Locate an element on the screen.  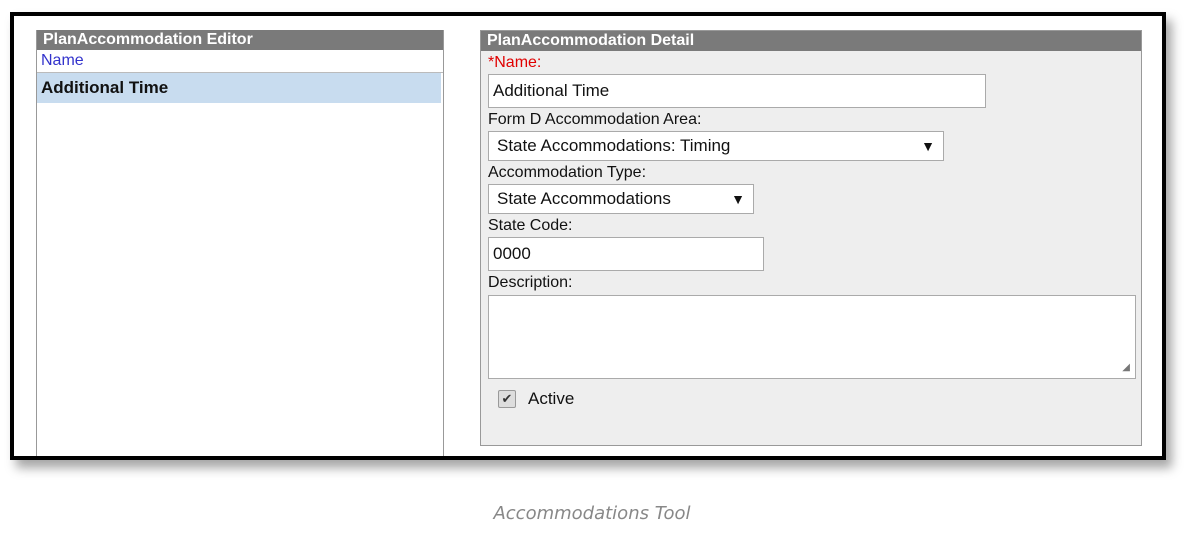
name-column-header: Name is located at coordinates (240, 61).